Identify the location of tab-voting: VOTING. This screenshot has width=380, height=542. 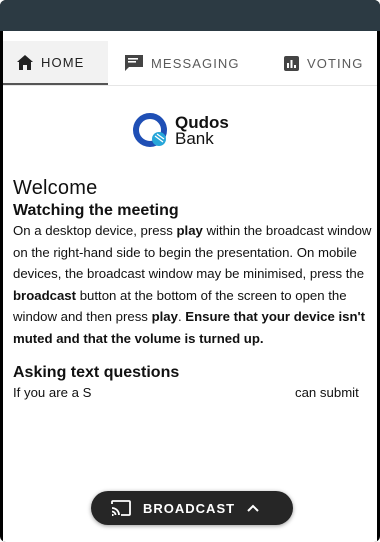
(323, 63).